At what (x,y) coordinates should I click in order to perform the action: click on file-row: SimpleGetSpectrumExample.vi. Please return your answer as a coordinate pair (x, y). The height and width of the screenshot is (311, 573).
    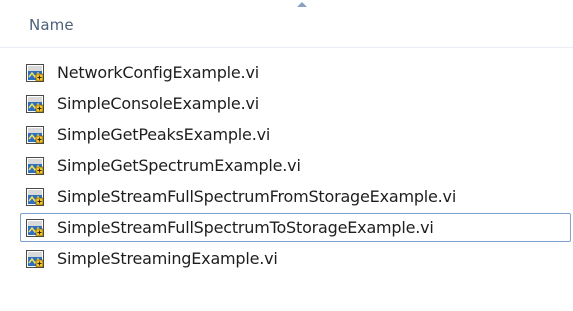
    Looking at the image, I should click on (295, 165).